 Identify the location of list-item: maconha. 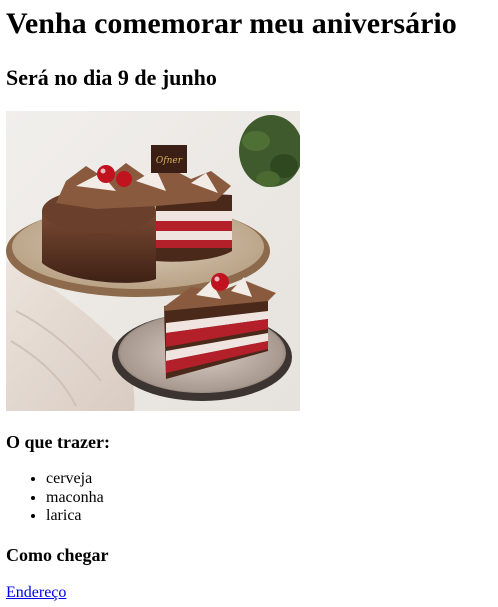
(75, 498).